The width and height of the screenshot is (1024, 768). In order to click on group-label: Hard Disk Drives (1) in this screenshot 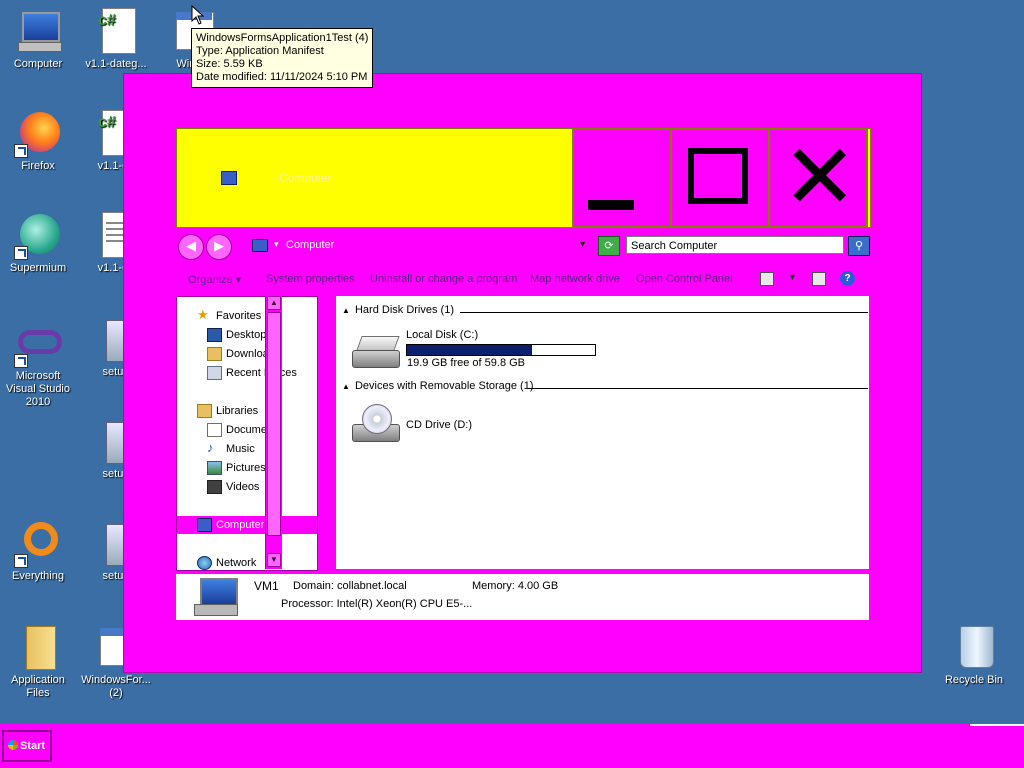, I will do `click(404, 310)`.